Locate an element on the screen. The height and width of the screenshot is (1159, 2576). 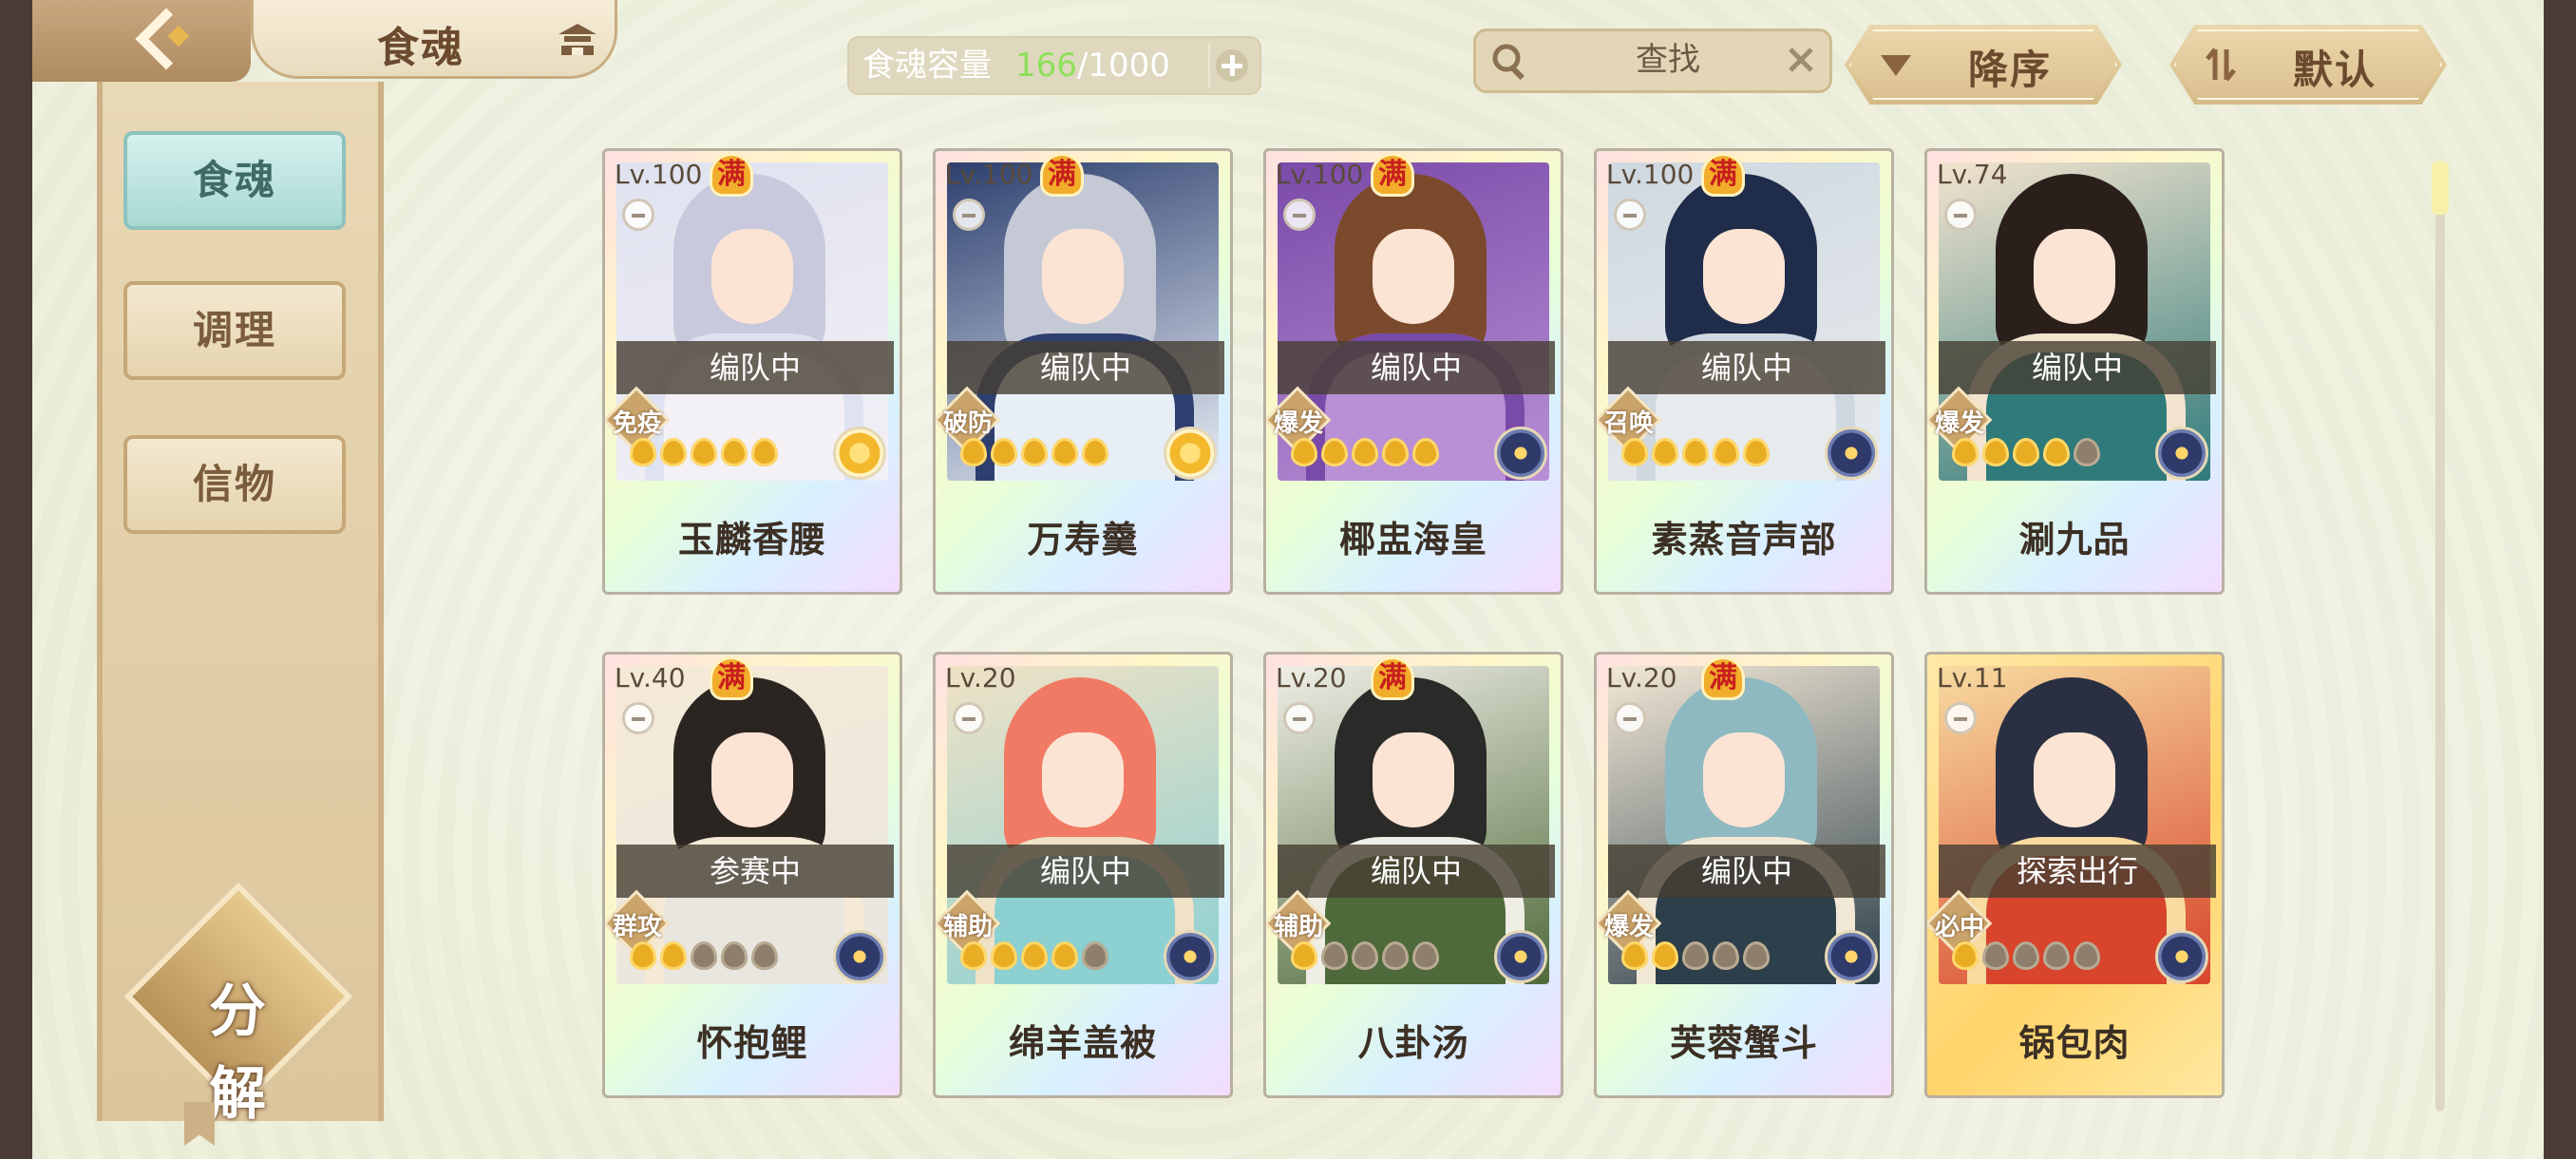
food-soul-card: Lv.100 满 编队中 爆发 椰盅海皇 is located at coordinates (1413, 371).